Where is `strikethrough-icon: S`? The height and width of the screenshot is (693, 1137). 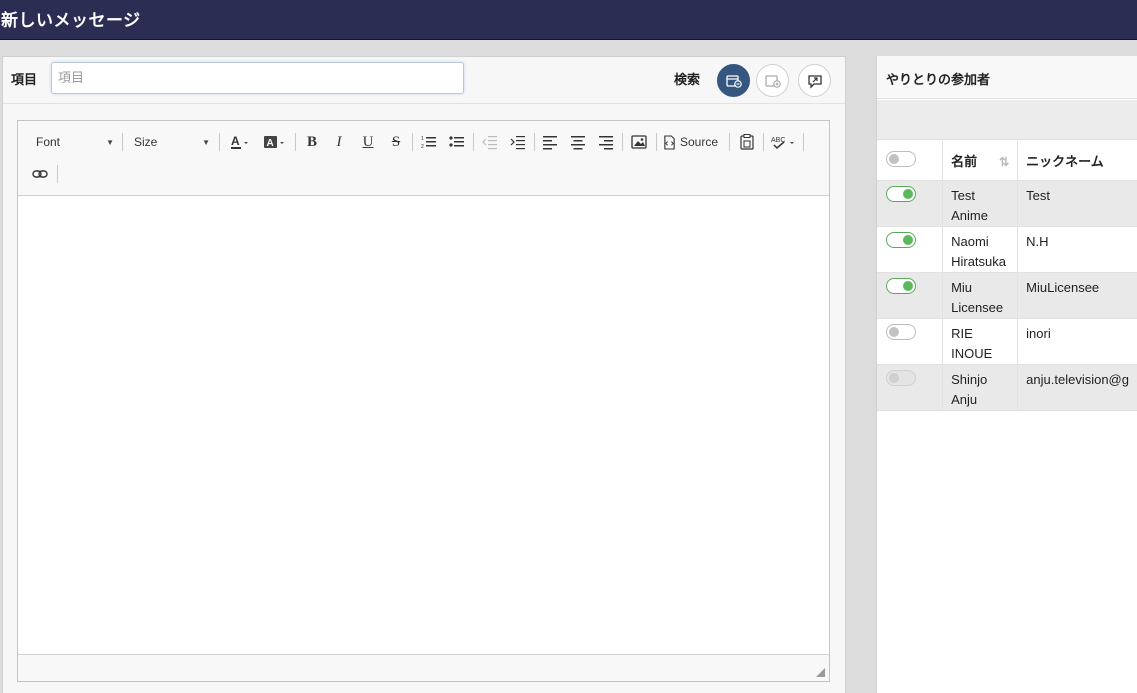
strikethrough-icon: S is located at coordinates (396, 141).